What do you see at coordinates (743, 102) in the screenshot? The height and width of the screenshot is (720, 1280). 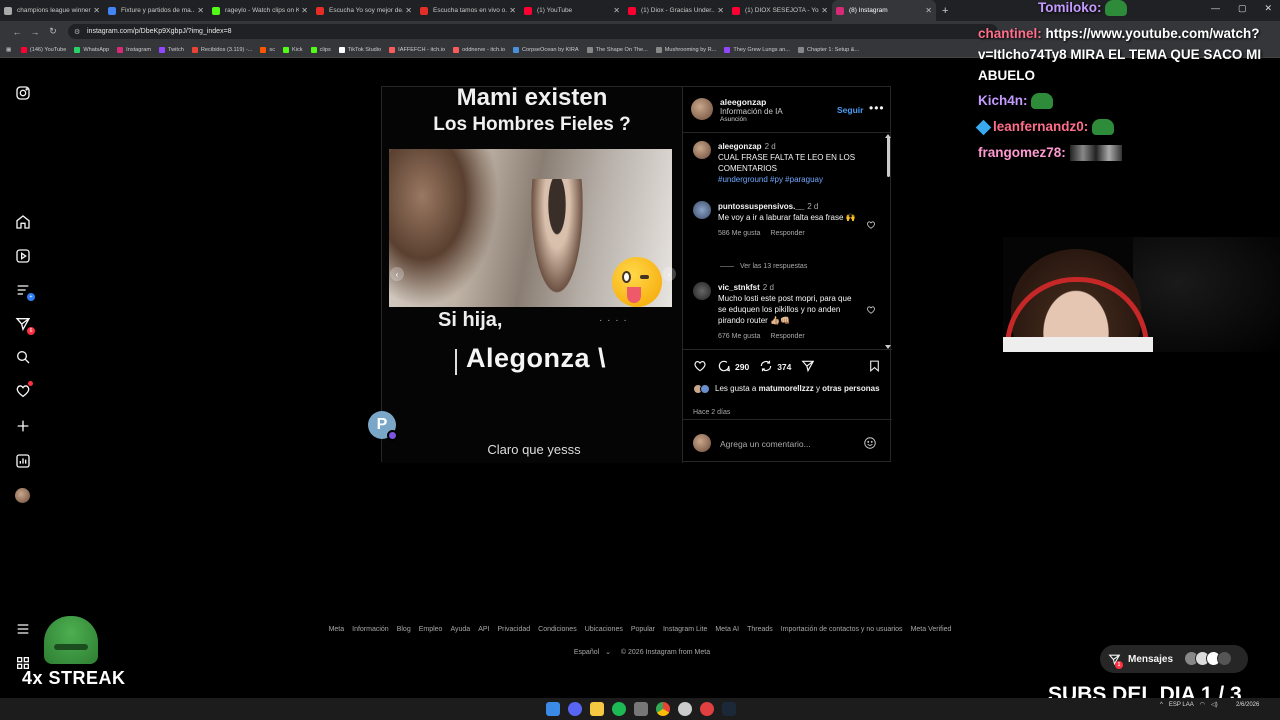 I see `author-username: aleegonzap` at bounding box center [743, 102].